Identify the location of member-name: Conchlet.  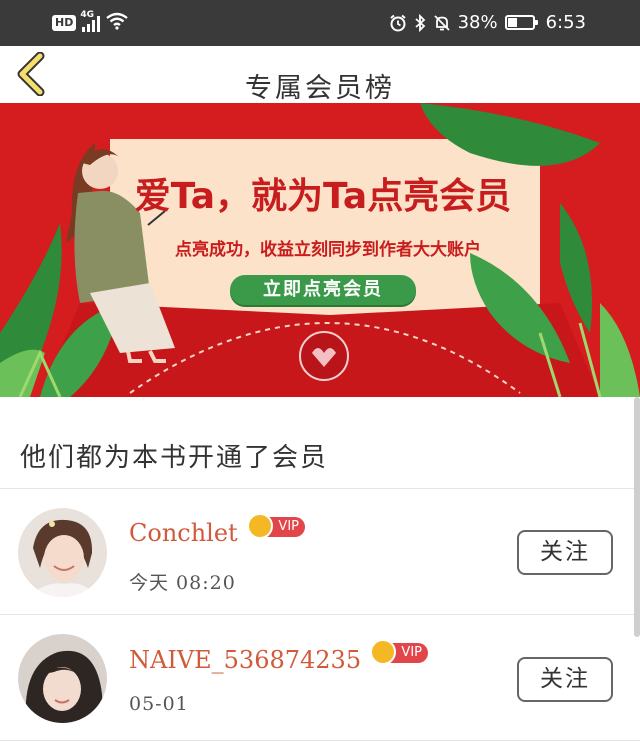
(183, 533).